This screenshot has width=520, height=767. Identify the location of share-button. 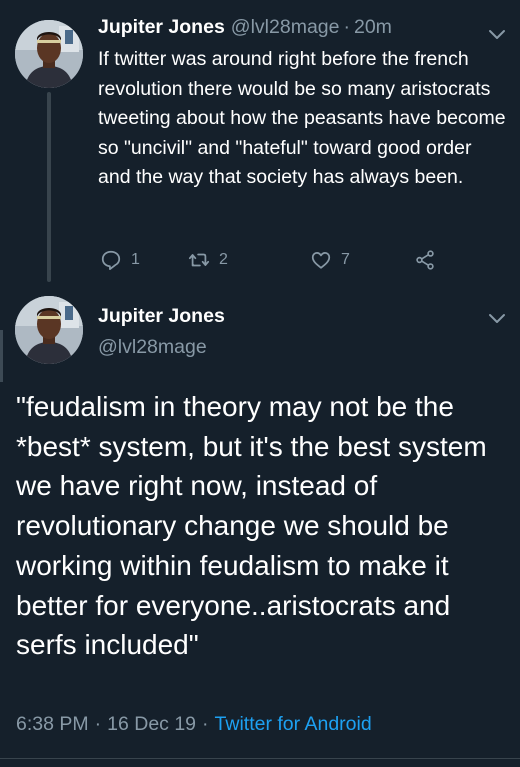
(425, 260).